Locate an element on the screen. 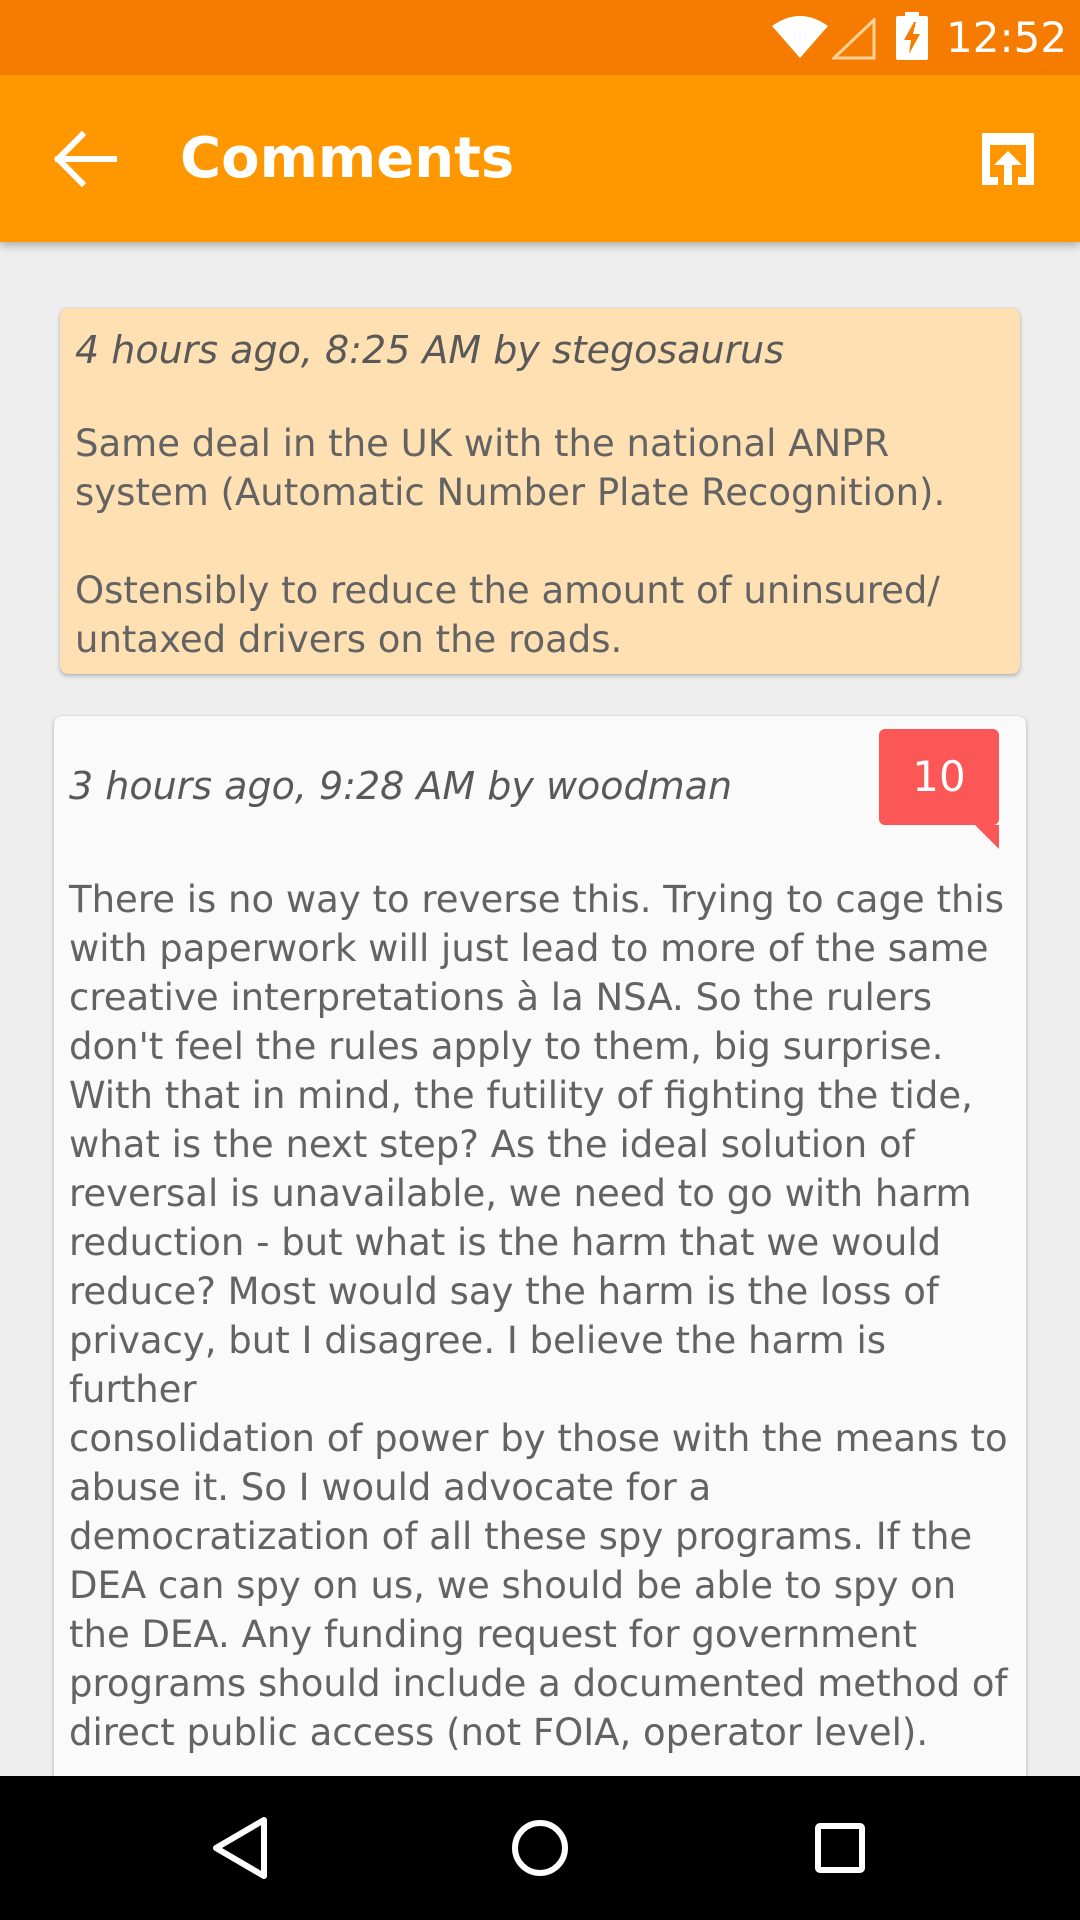 The image size is (1080, 1920). page-title: Comments is located at coordinates (347, 158).